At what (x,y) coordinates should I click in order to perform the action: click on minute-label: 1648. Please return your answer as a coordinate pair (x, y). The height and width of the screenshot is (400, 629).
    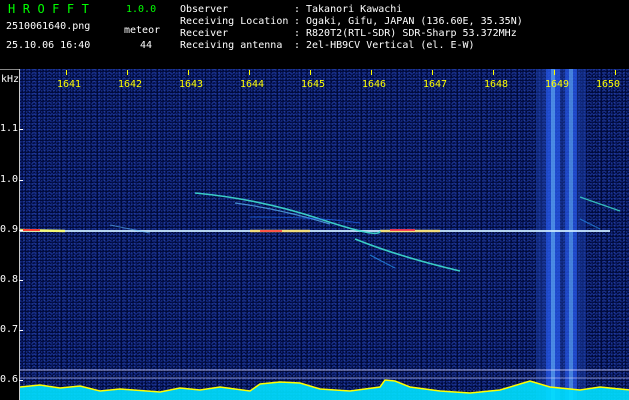
    Looking at the image, I should click on (496, 84).